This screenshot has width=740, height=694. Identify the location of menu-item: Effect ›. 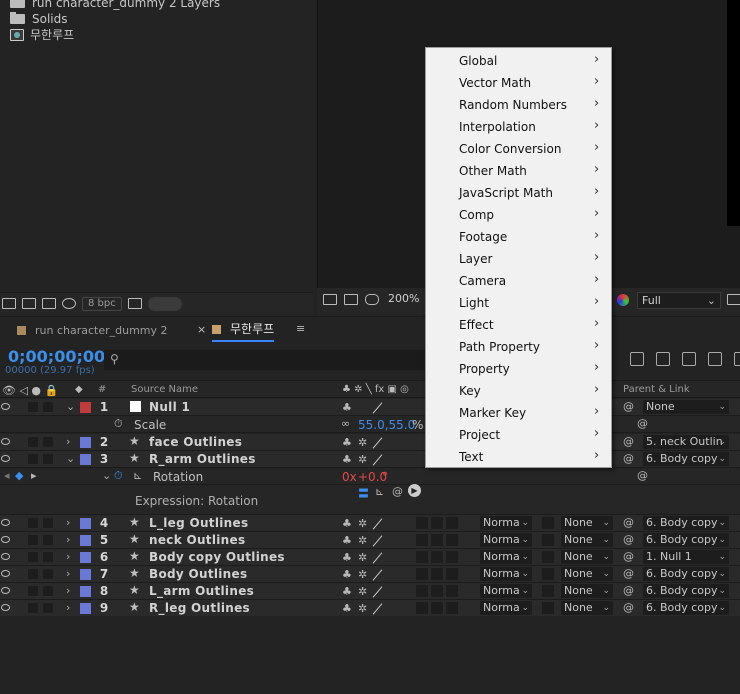
(518, 325).